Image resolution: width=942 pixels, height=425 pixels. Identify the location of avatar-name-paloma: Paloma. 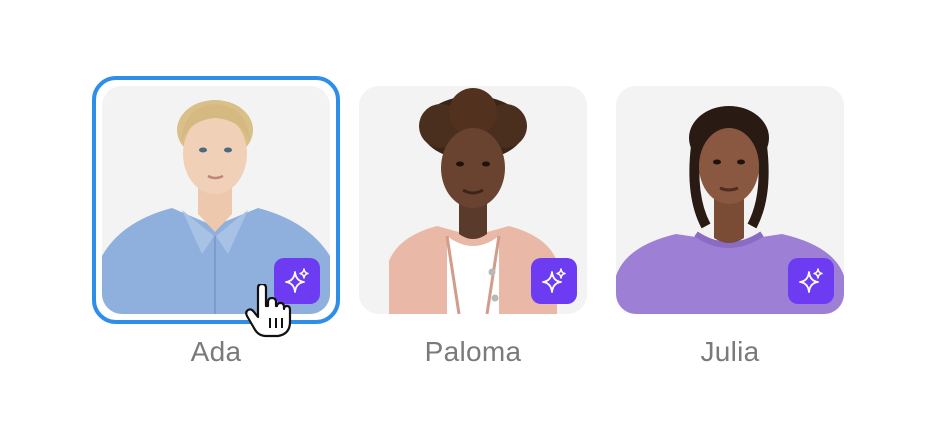
(473, 351).